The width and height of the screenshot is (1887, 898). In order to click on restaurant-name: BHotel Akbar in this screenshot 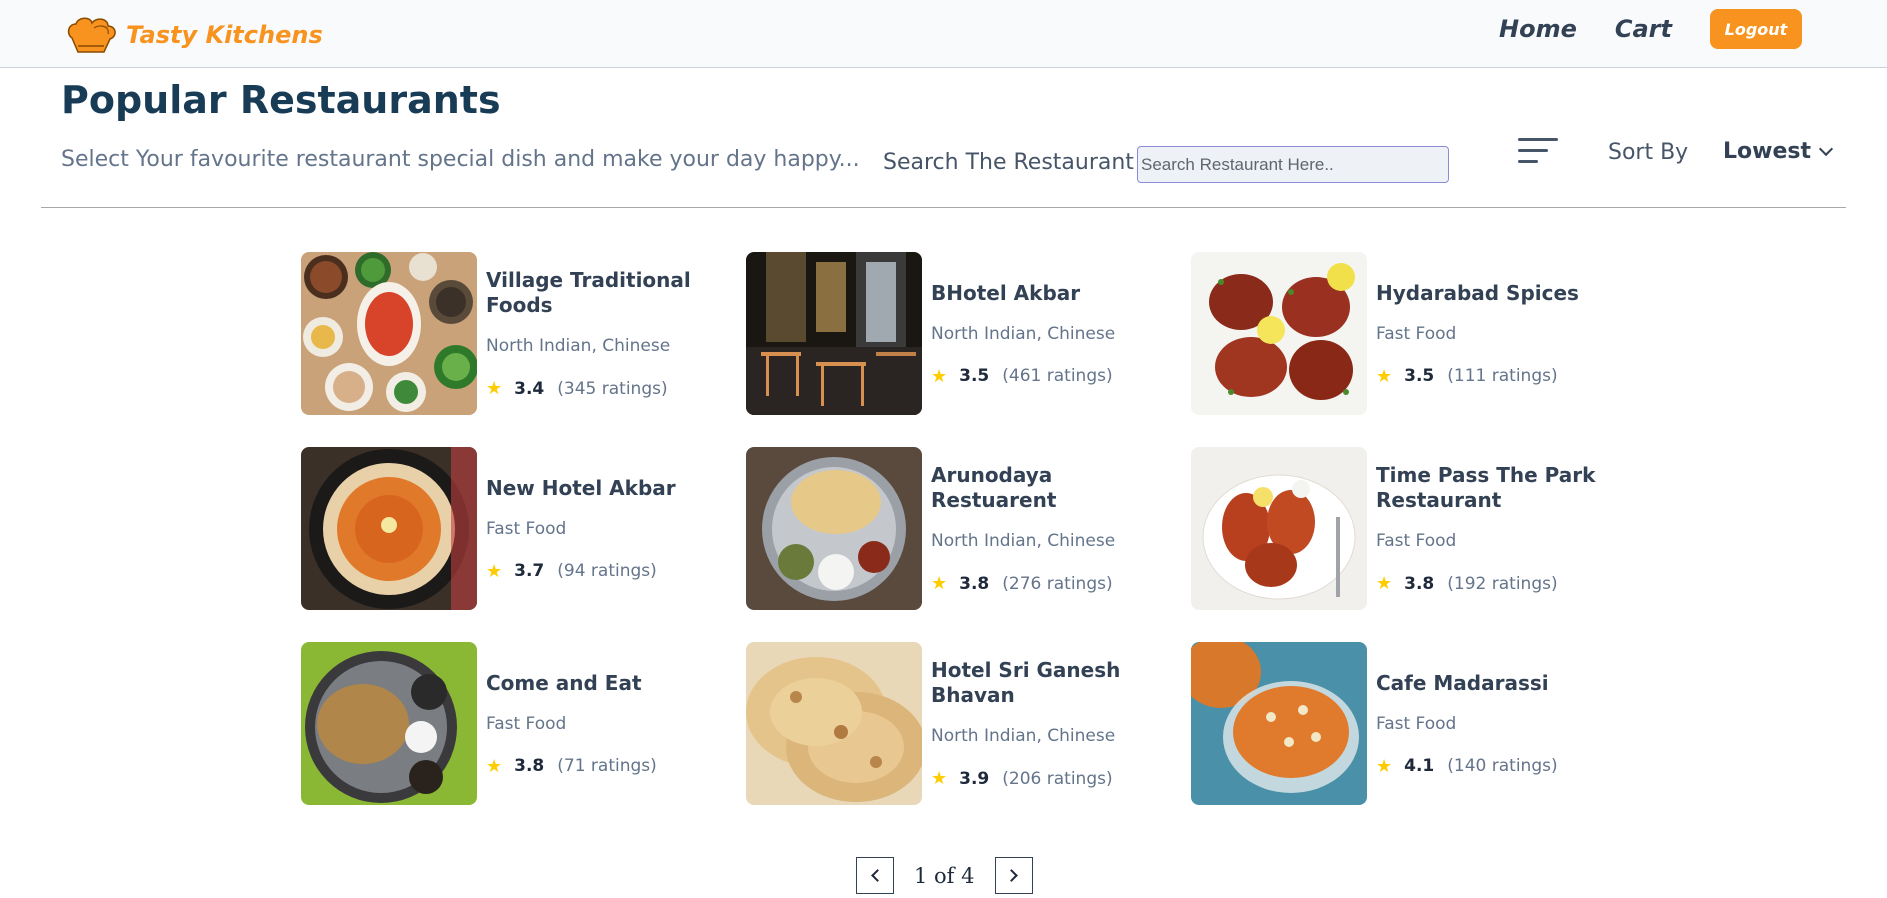, I will do `click(1006, 292)`.